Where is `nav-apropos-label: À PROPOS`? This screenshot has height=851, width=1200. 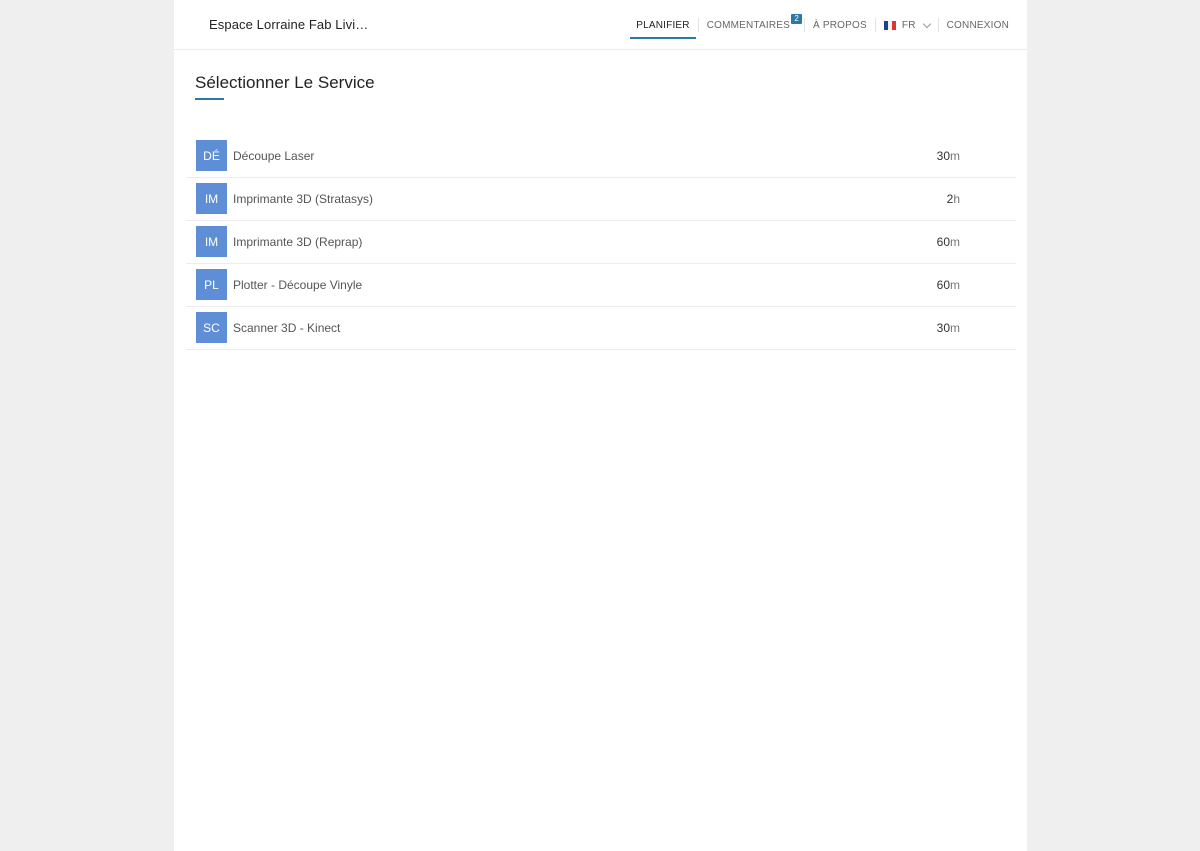
nav-apropos-label: À PROPOS is located at coordinates (840, 25).